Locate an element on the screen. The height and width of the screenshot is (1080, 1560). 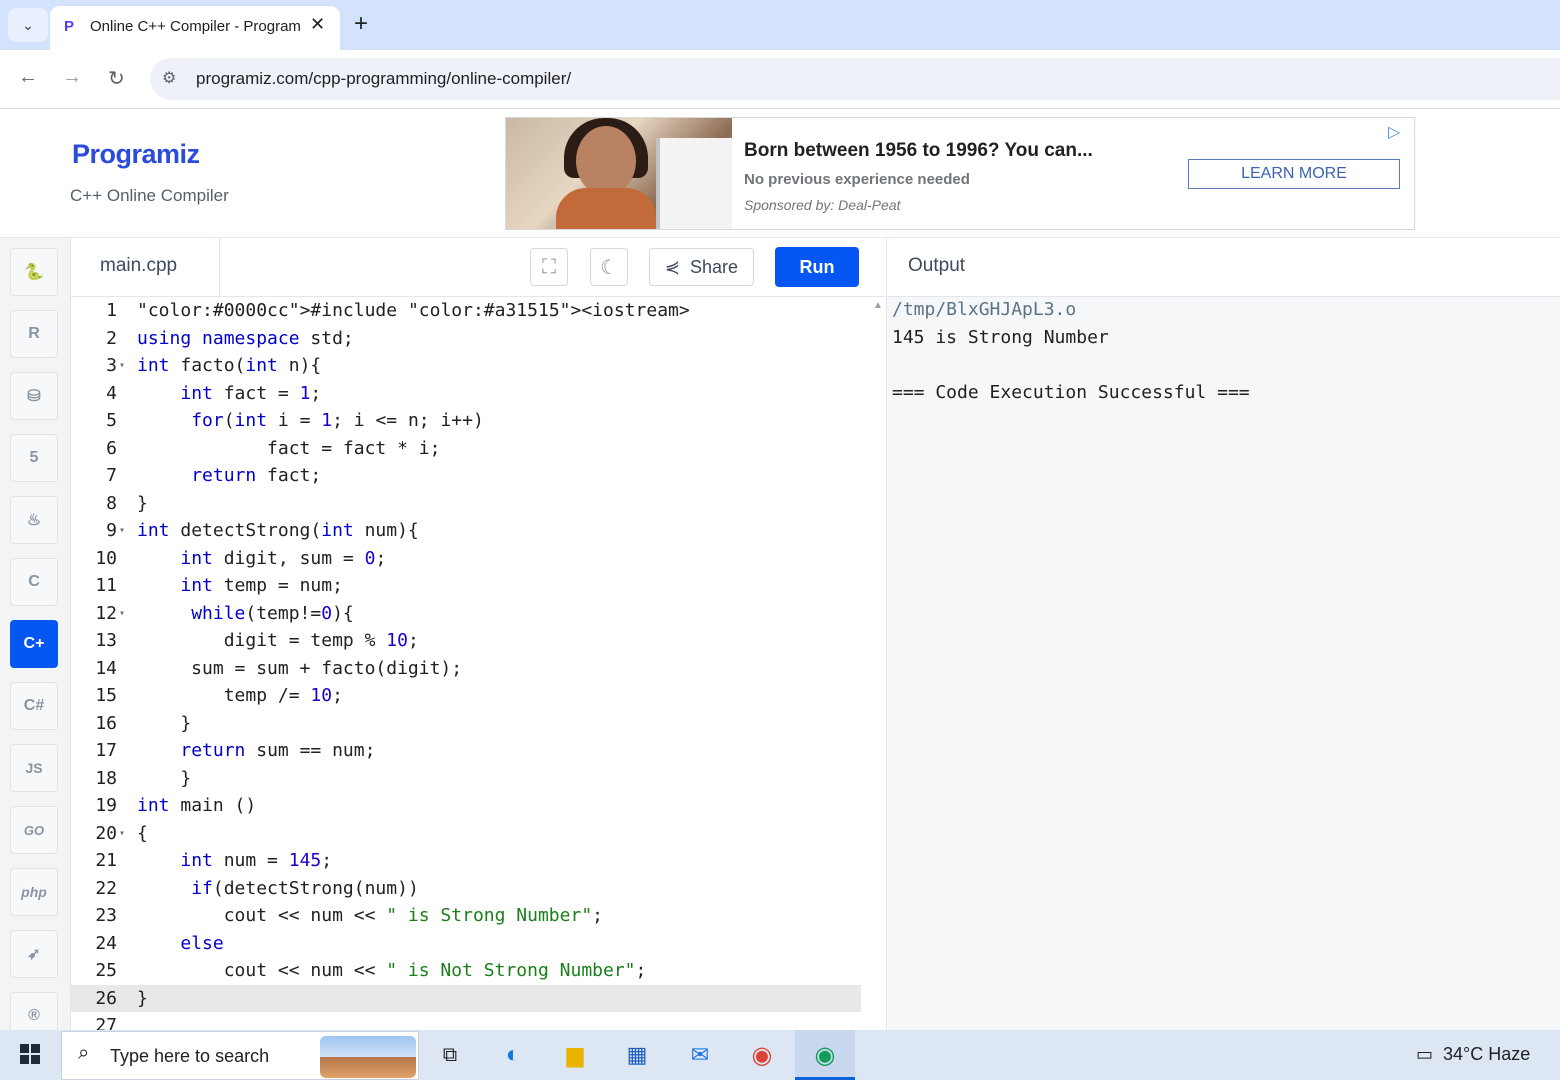
code-line: 3 ▾ int facto(int n){ is located at coordinates (466, 366).